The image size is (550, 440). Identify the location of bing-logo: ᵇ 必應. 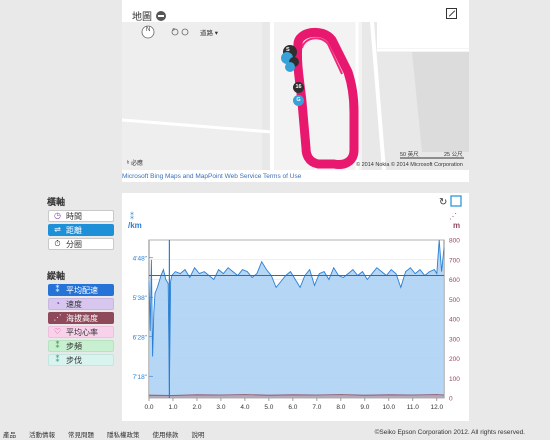
(135, 164).